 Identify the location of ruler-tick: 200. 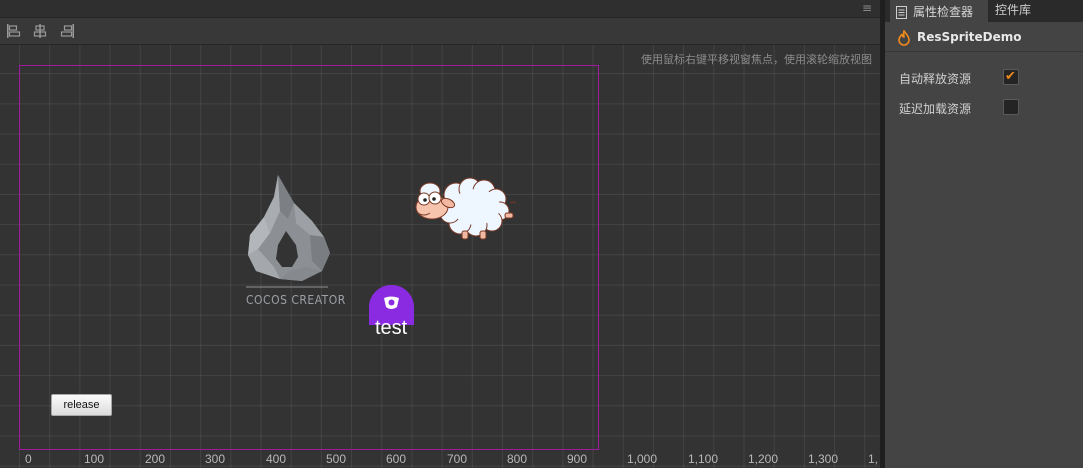
(155, 459).